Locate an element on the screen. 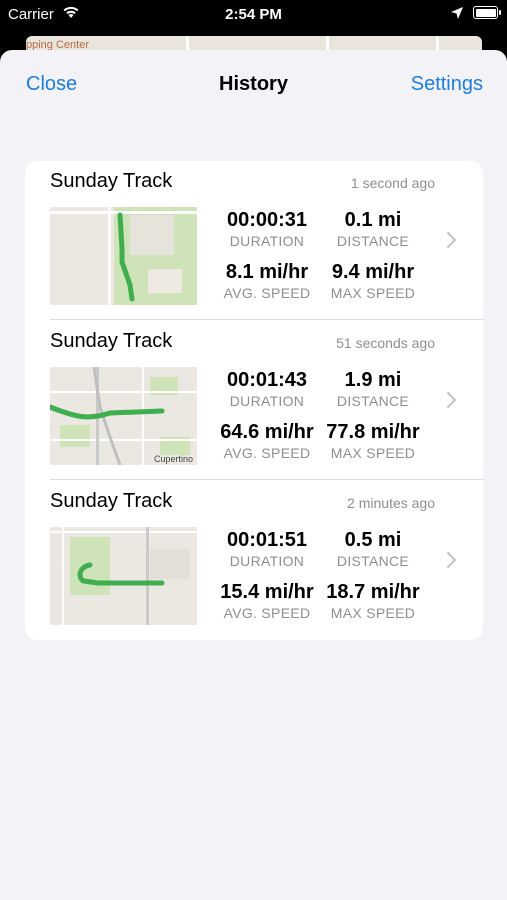 The width and height of the screenshot is (507, 900). avg-speed-stat: 15.4 mi/hr AVG. SPEED is located at coordinates (267, 601).